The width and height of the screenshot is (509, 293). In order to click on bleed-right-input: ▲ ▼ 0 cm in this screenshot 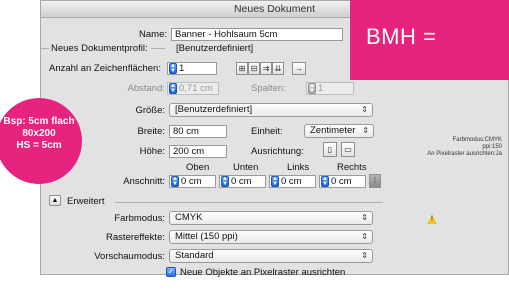, I will do `click(342, 181)`.